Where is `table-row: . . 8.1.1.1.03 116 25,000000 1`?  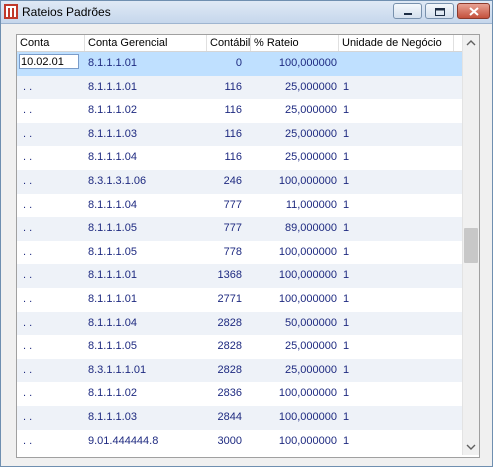
table-row: . . 8.1.1.1.03 116 25,000000 1 is located at coordinates (239, 134).